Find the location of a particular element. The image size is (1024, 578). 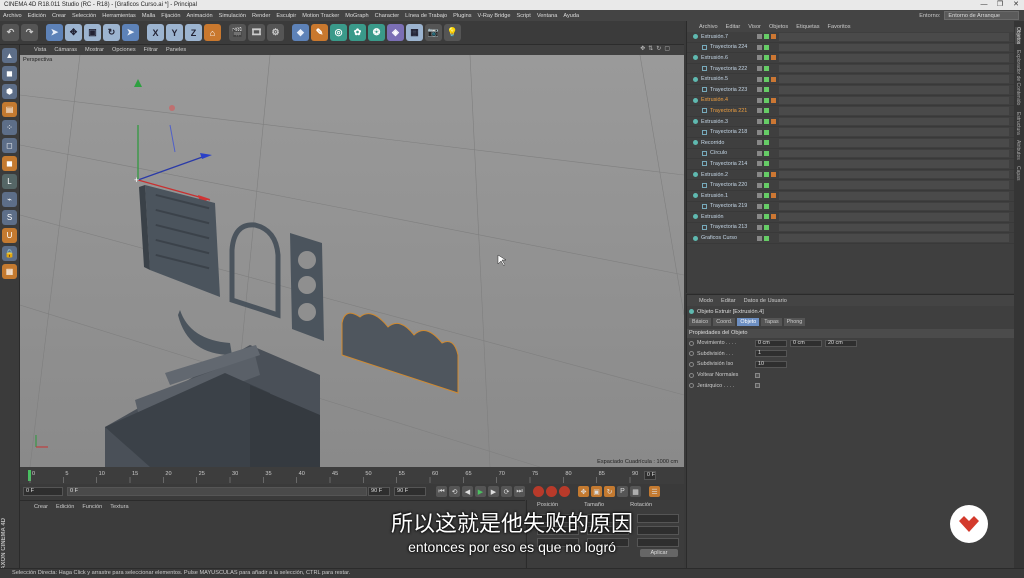

go-to-end-icon: ⏭ is located at coordinates (519, 491).